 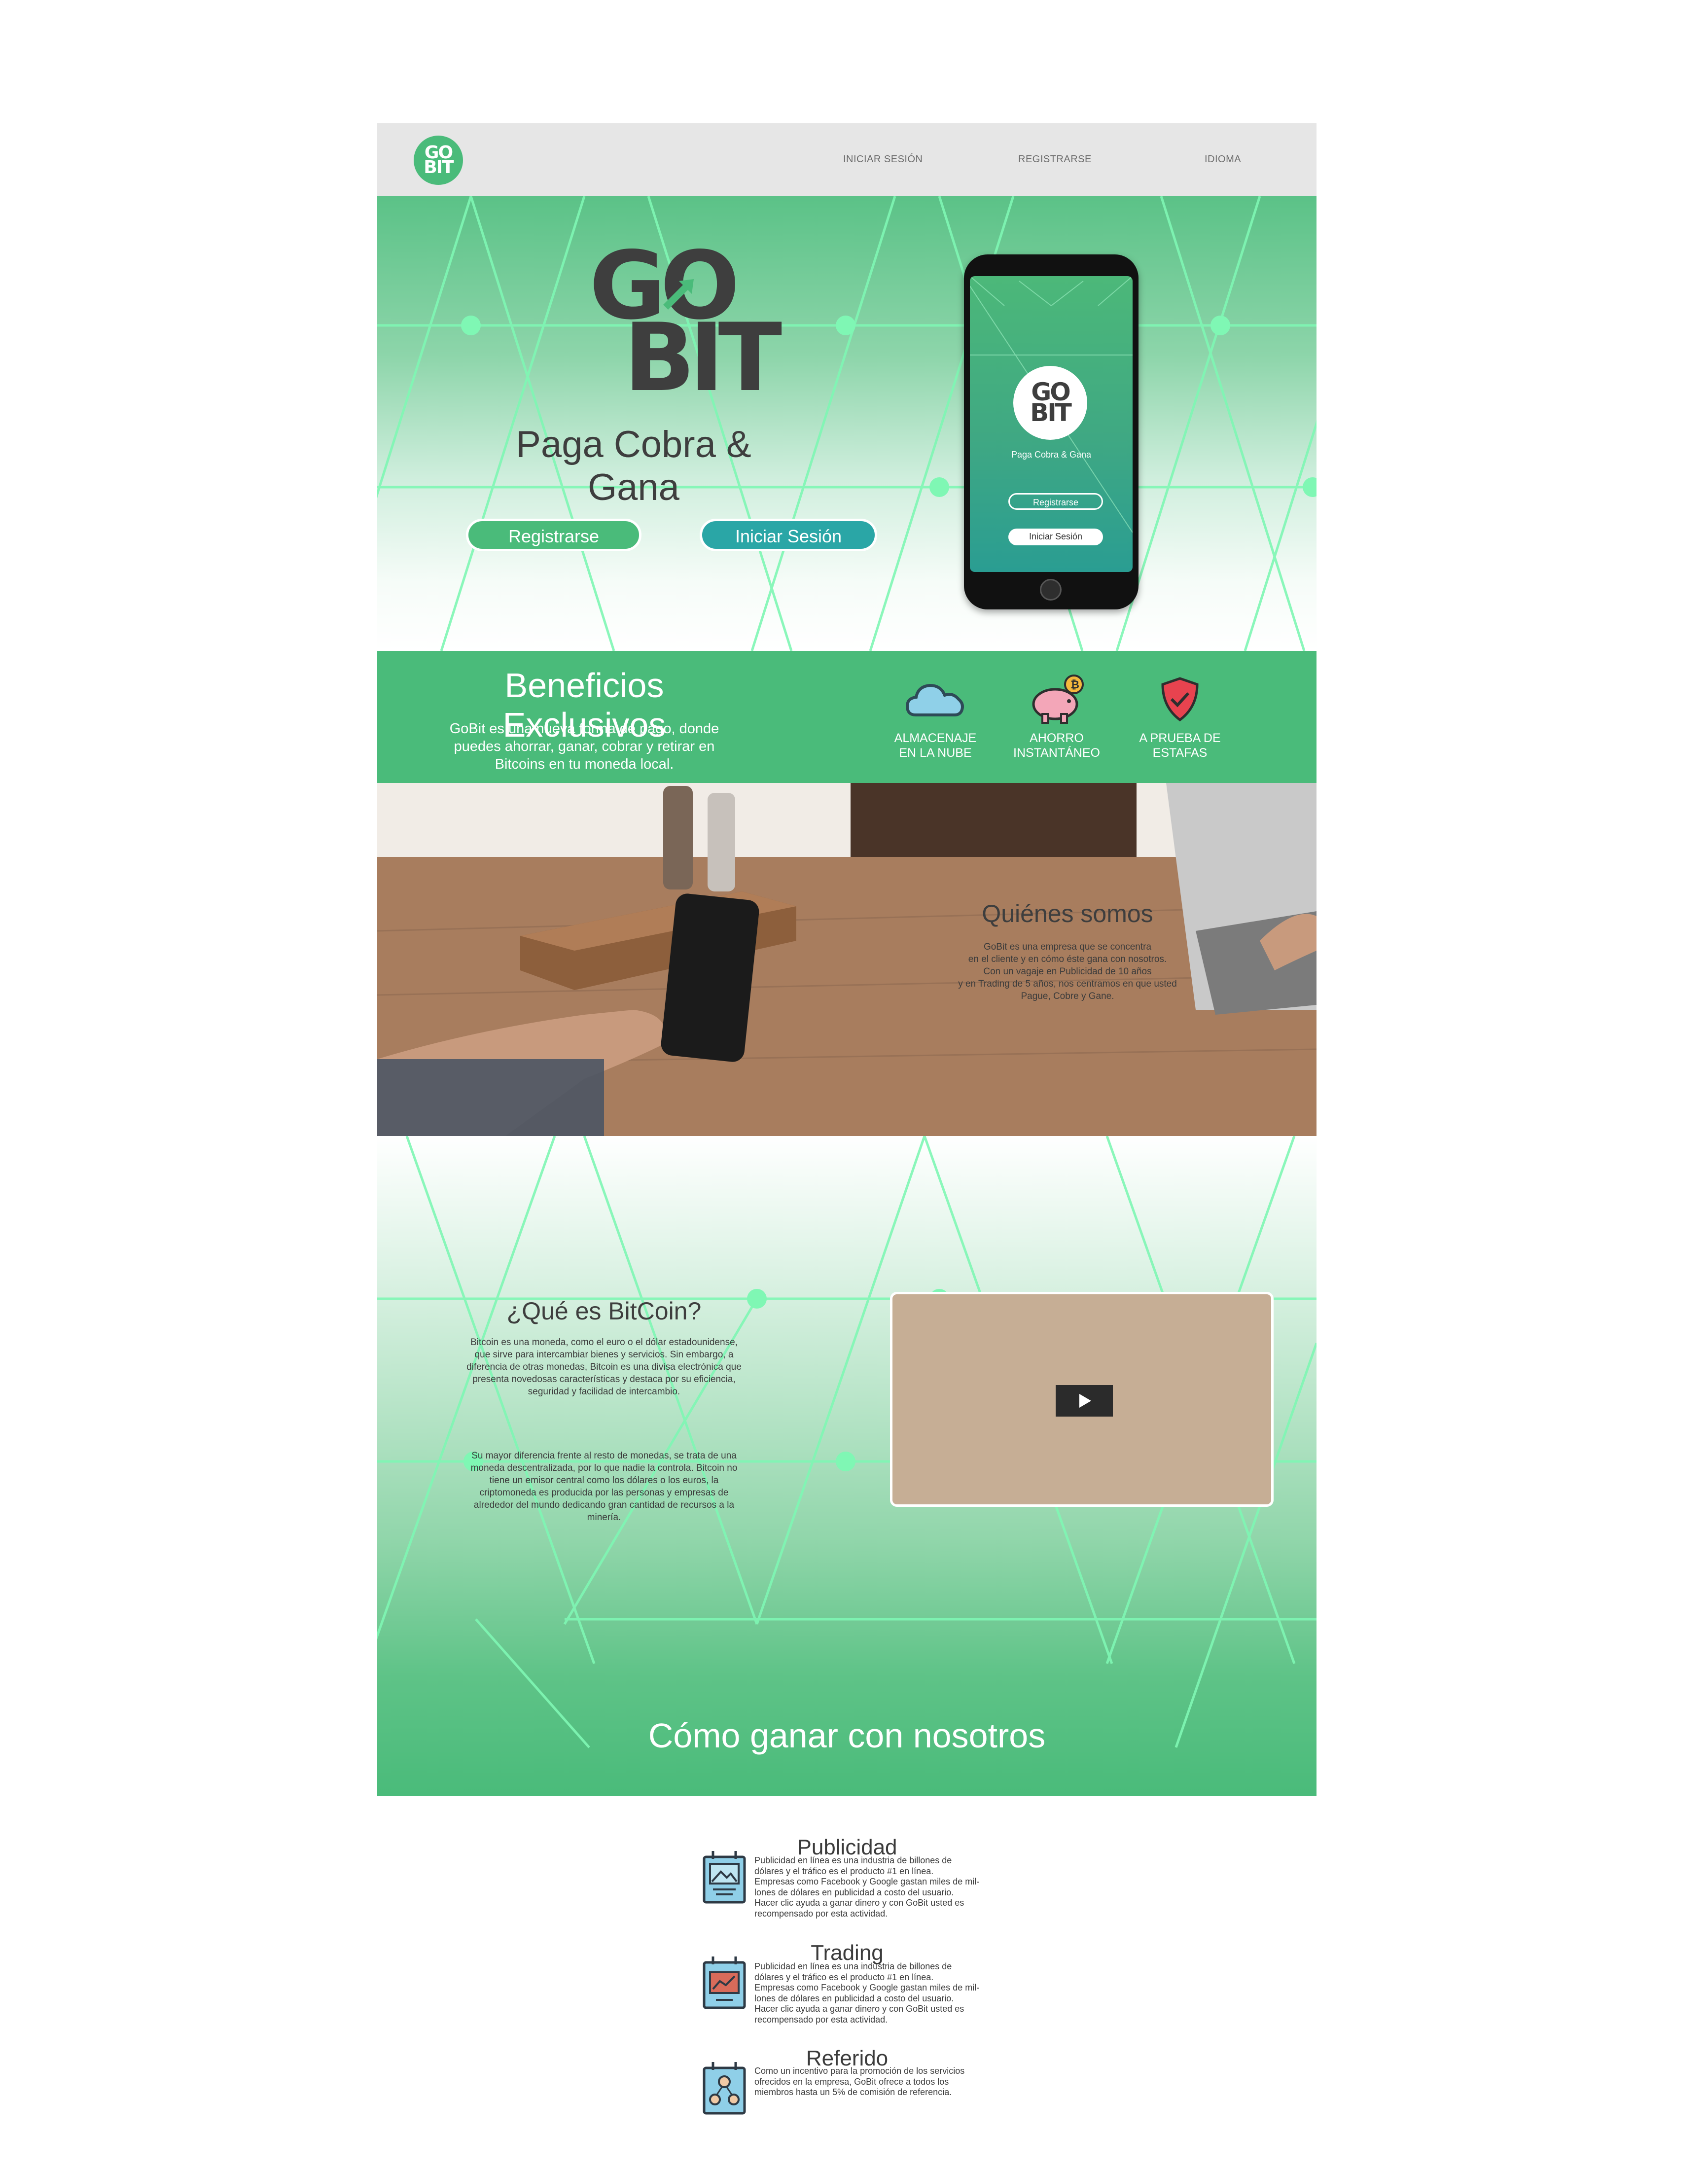 I want to click on navbar: GO BIT INICIAR SESIÓN REGISTRARSE IDIOMA, so click(x=847, y=159).